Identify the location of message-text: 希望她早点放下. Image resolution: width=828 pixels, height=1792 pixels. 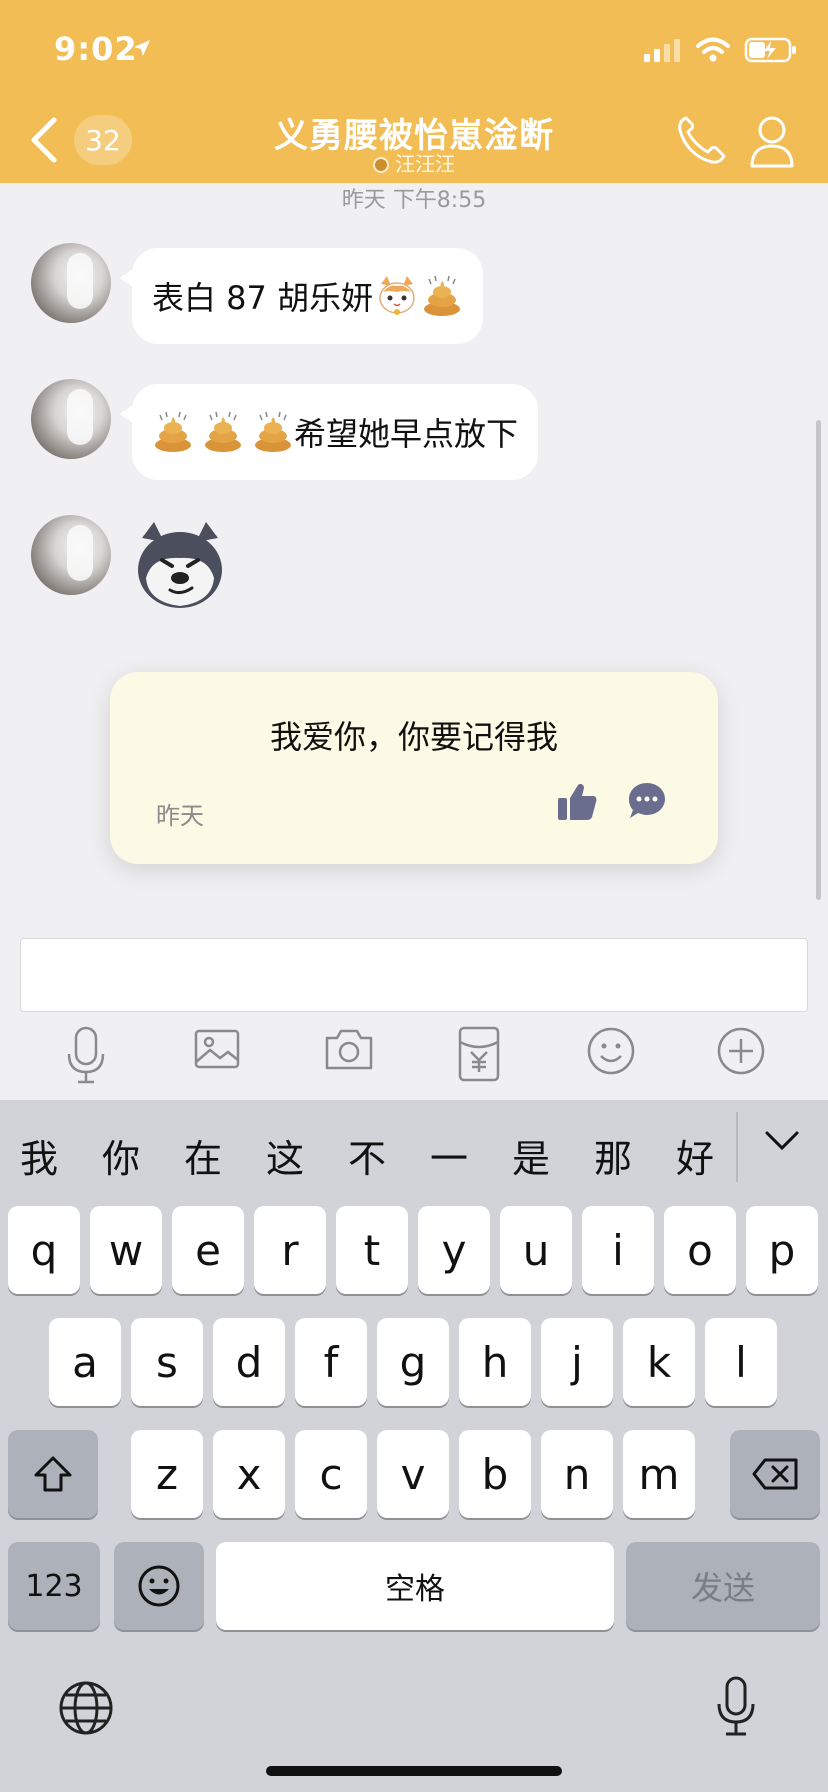
(406, 434).